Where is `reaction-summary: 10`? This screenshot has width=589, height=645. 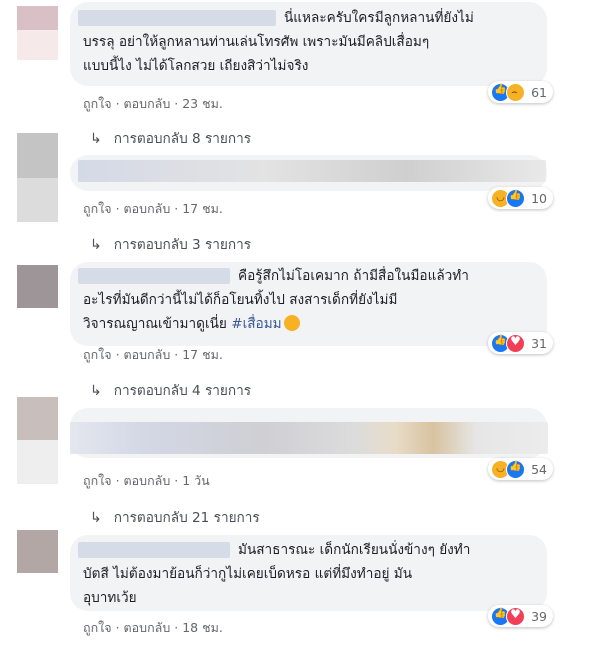
reaction-summary: 10 is located at coordinates (520, 198).